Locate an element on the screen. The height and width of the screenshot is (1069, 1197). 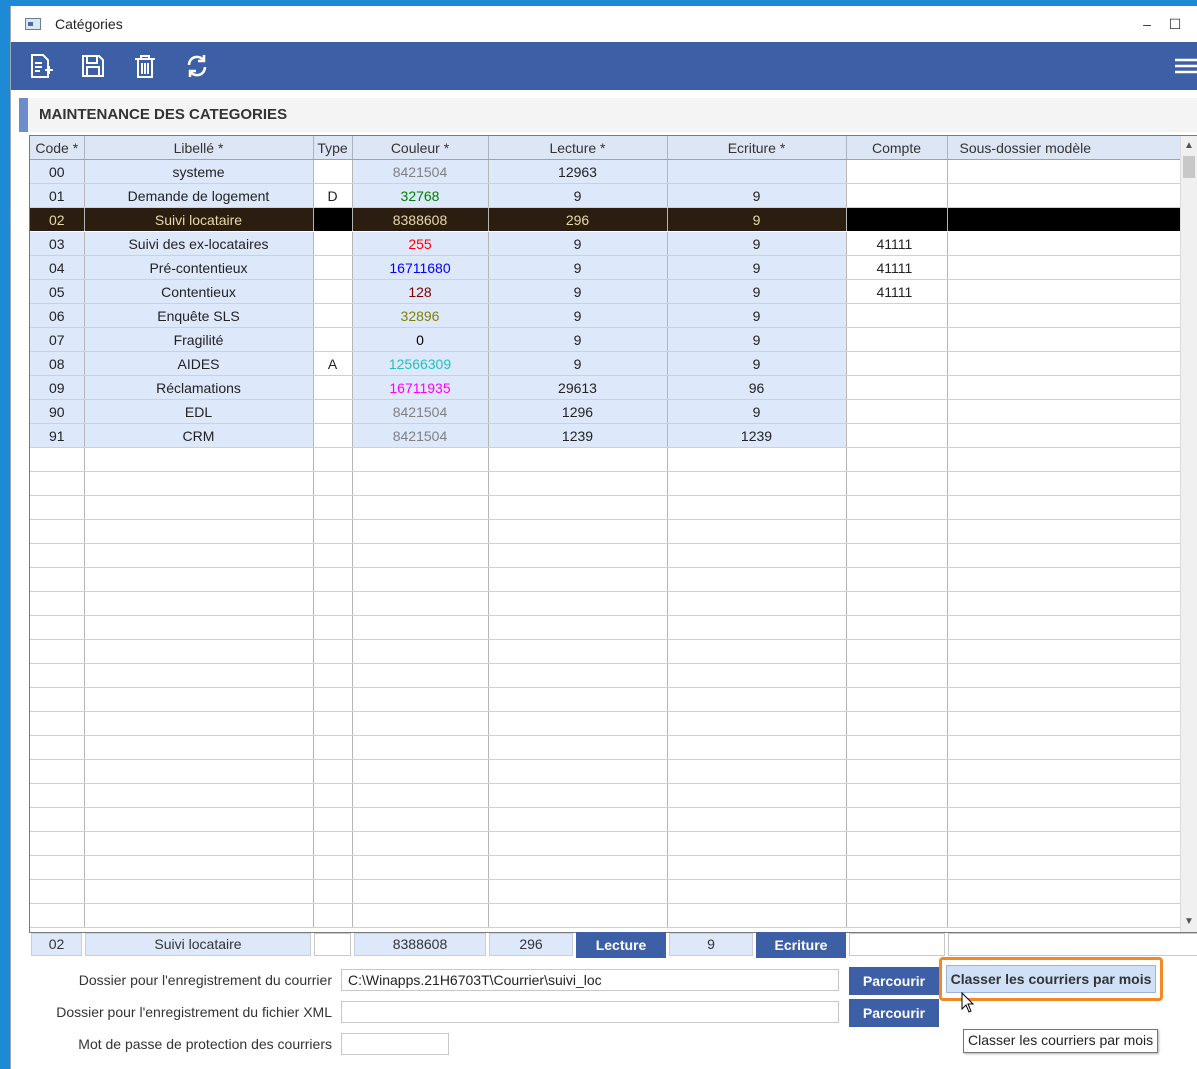
cell-code: 06 is located at coordinates (57, 315).